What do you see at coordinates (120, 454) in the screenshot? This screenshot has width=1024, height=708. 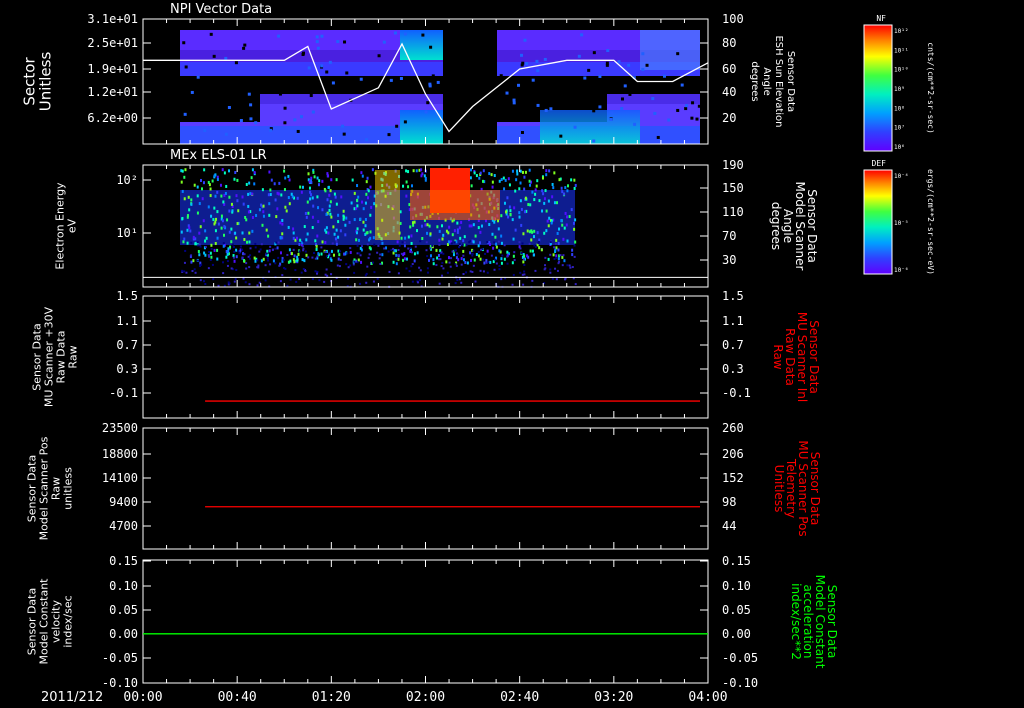 I see `left-tick-label-mupos: 18800` at bounding box center [120, 454].